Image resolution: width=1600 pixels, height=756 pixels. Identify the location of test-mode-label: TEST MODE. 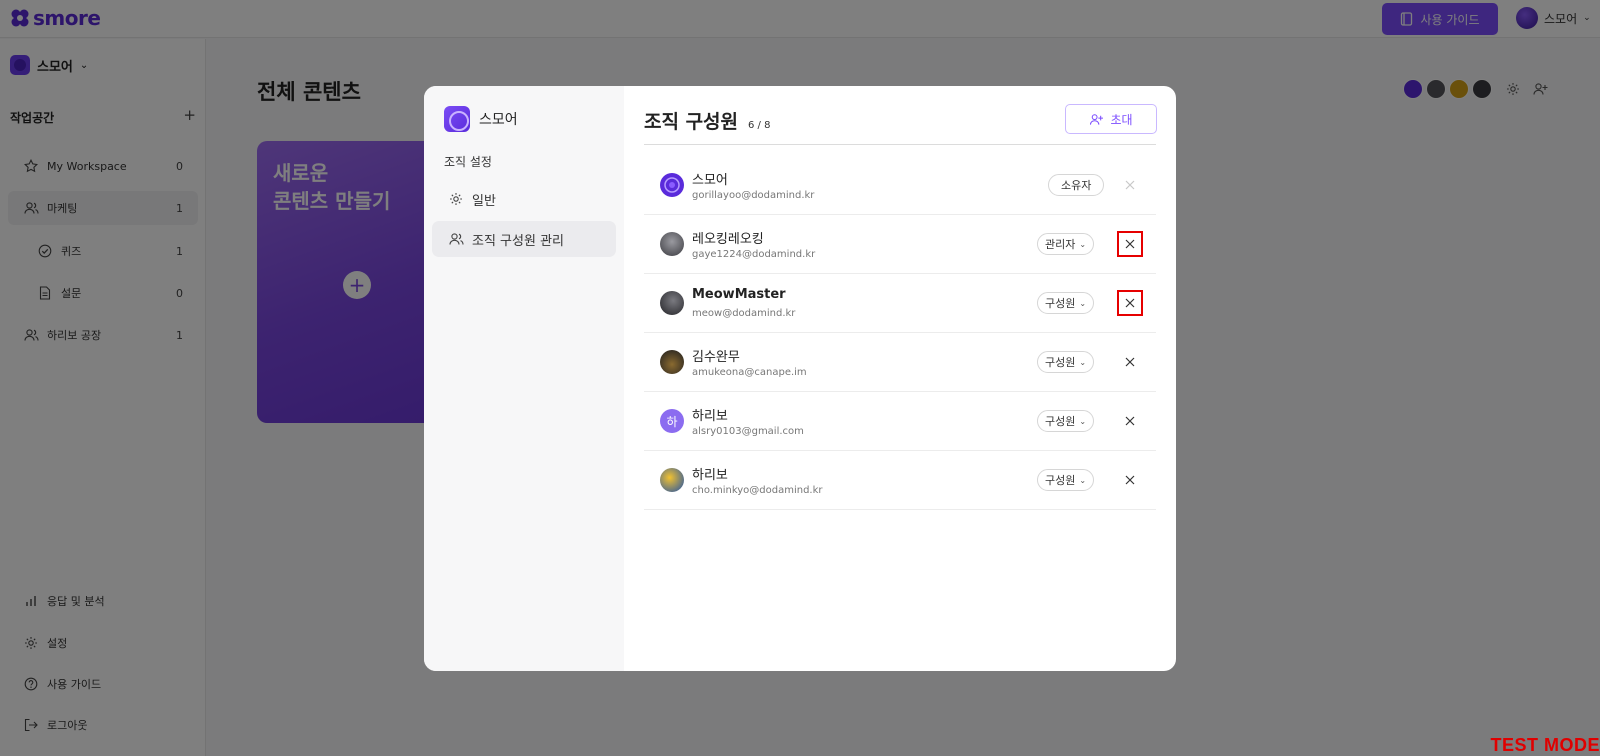
(1545, 745).